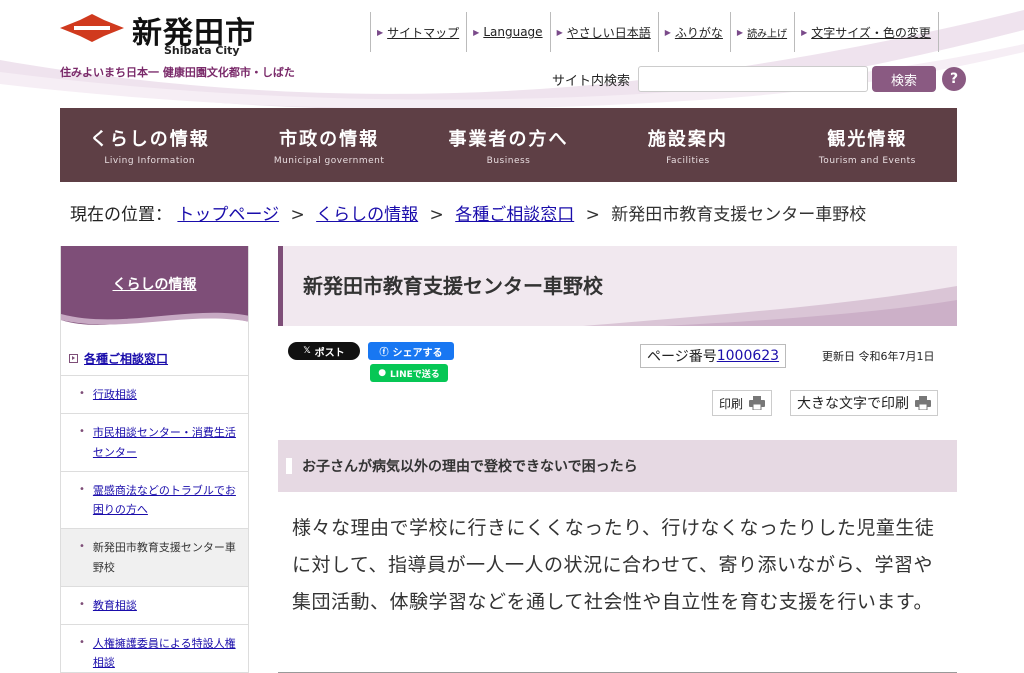 This screenshot has height=673, width=1024. I want to click on line-share-button: ● LINEで送る, so click(409, 373).